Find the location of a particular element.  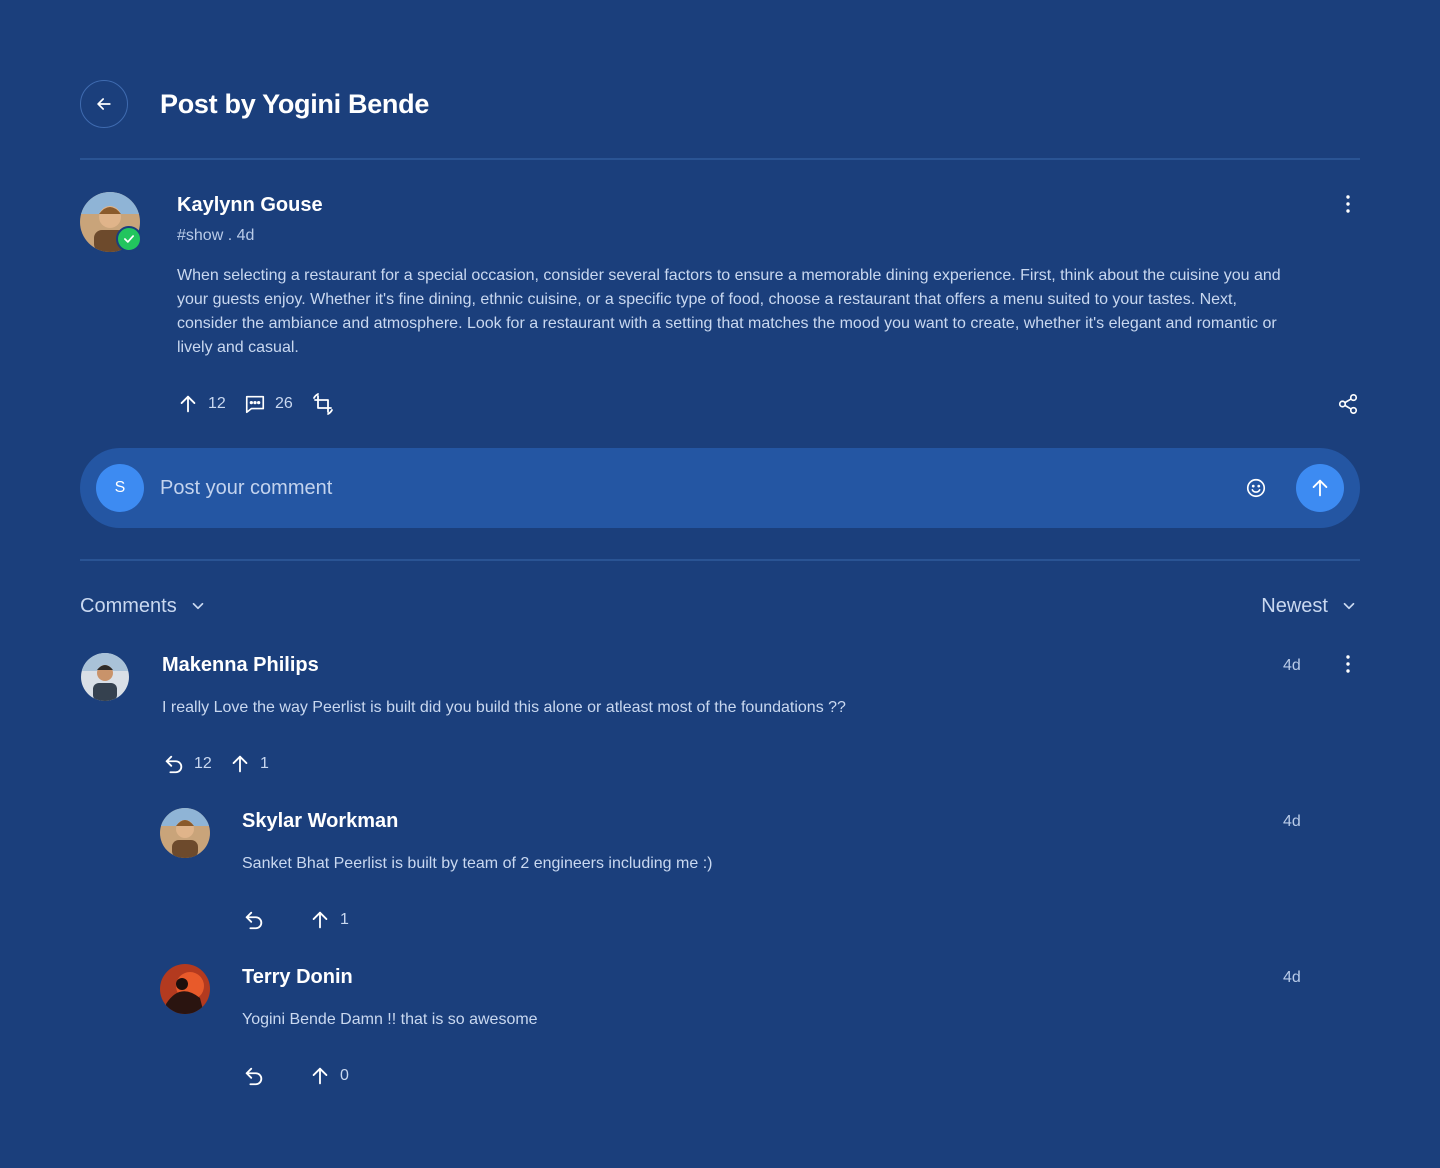

emoji-button is located at coordinates (1256, 488).